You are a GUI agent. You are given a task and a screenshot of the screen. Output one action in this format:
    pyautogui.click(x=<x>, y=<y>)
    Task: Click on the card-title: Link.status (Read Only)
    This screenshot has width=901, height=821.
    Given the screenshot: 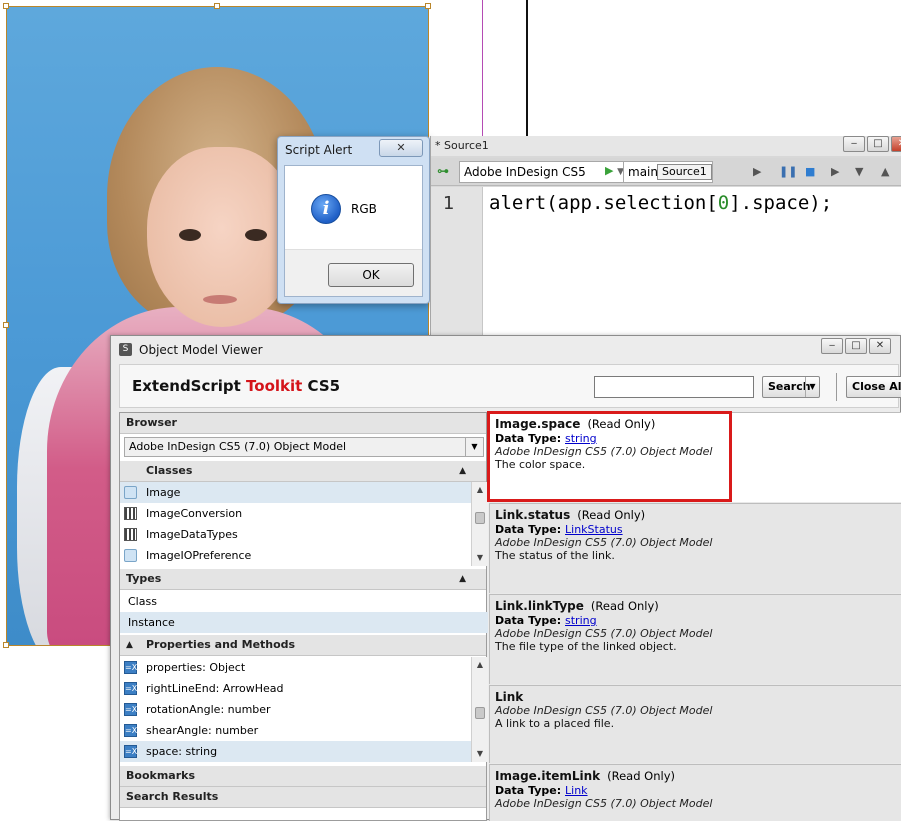 What is the action you would take?
    pyautogui.click(x=696, y=515)
    